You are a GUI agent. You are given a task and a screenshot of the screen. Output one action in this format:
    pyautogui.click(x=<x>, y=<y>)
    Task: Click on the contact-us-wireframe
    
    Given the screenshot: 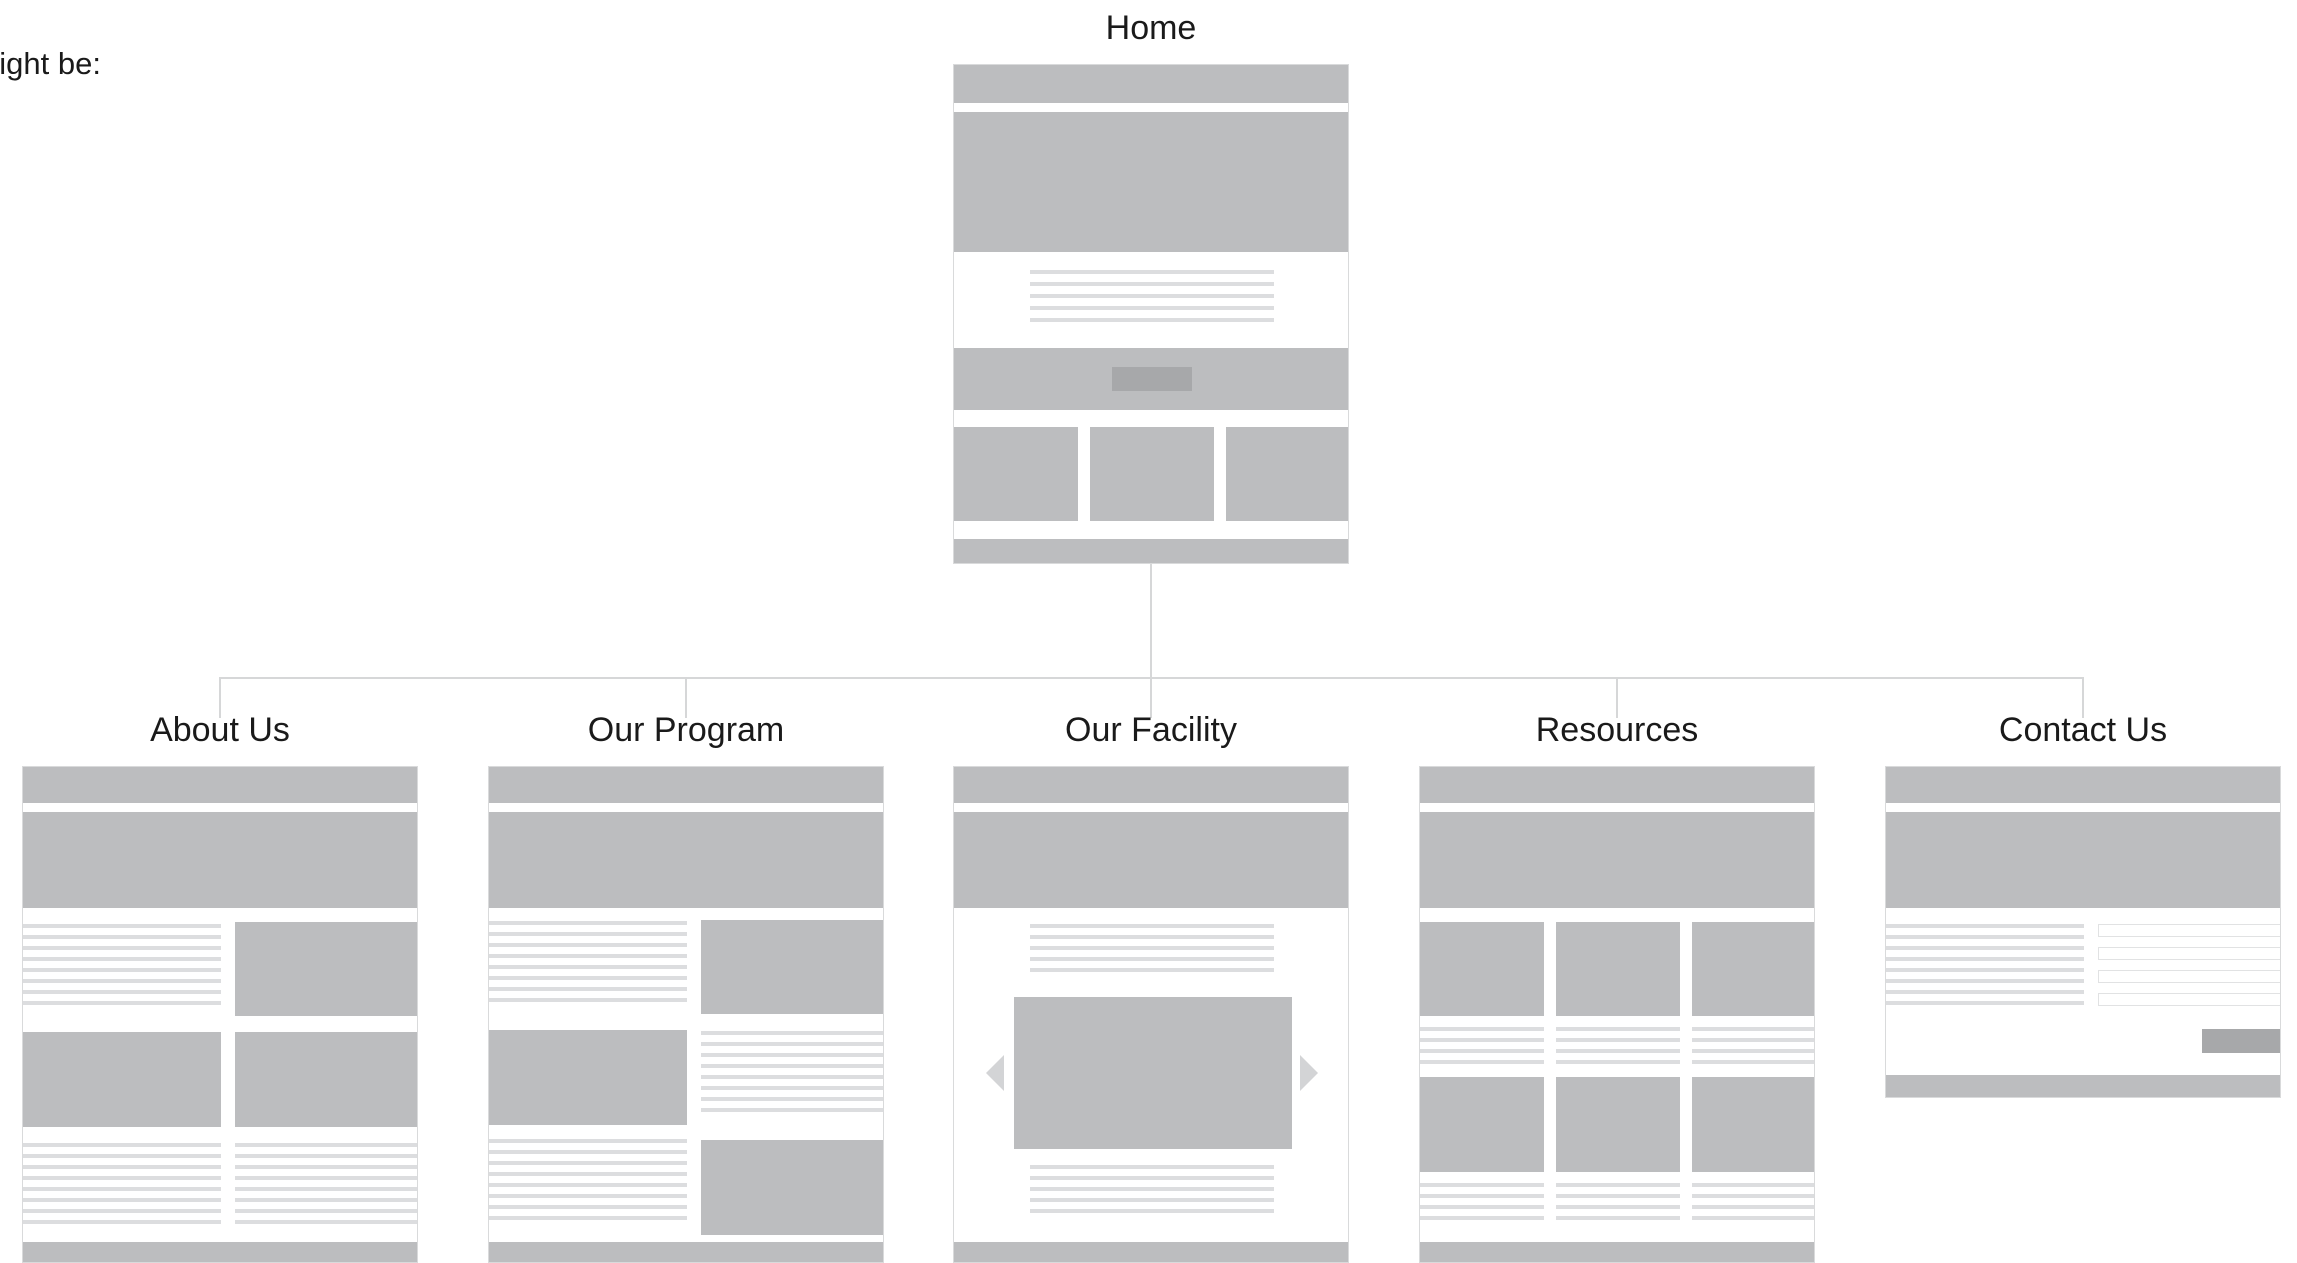 What is the action you would take?
    pyautogui.click(x=2083, y=932)
    